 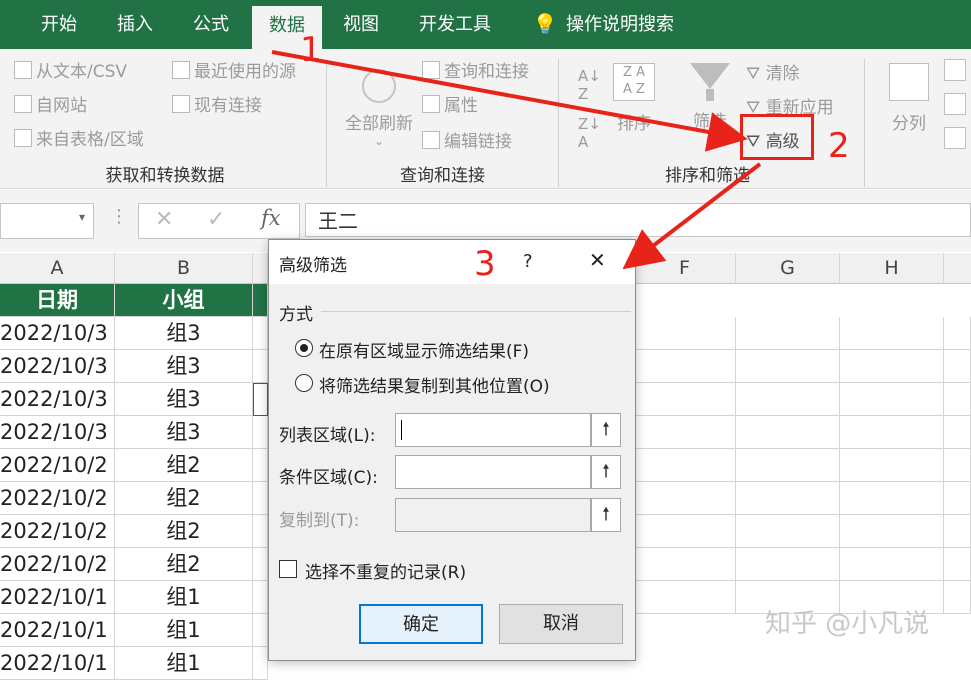 I want to click on annotation-step1: 1, so click(x=311, y=50).